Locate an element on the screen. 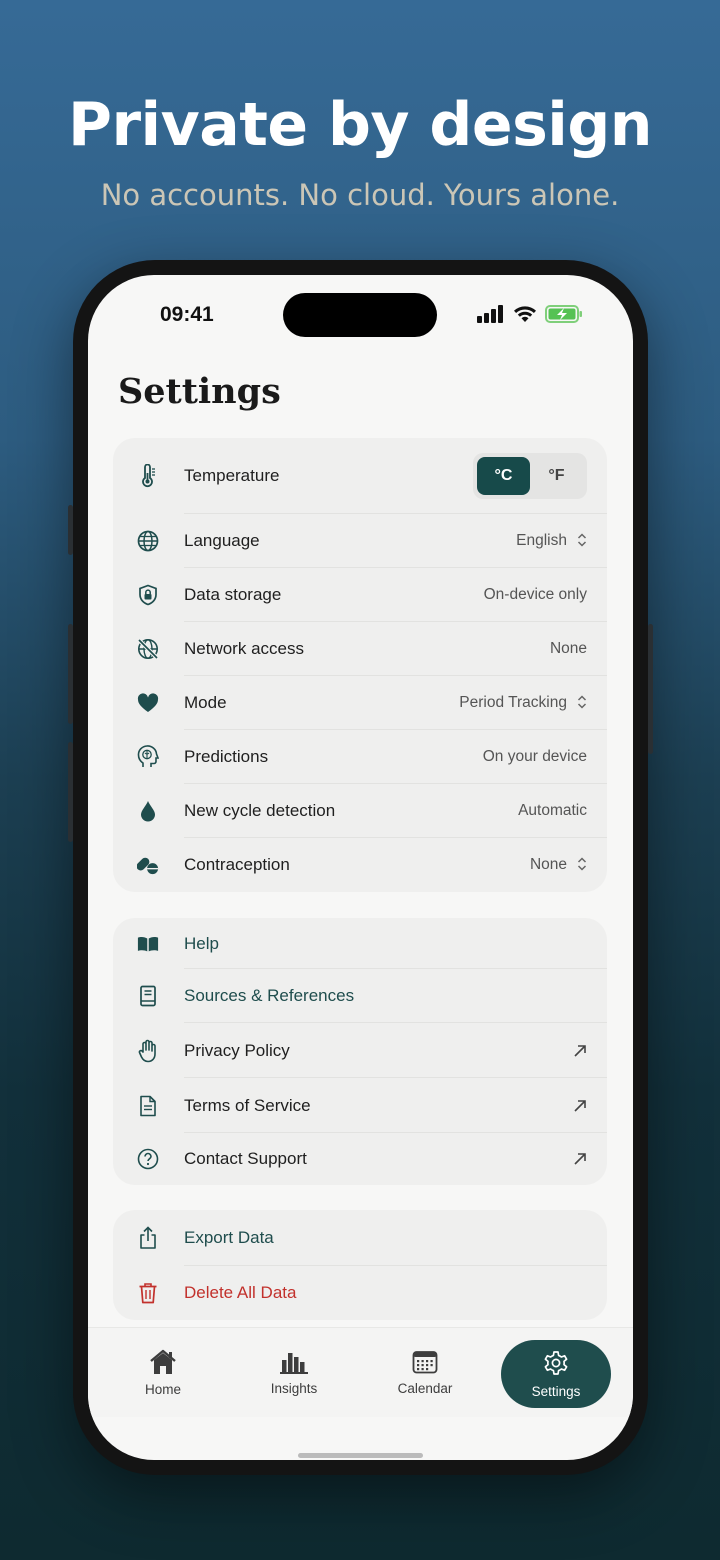 The image size is (720, 1560). fahrenheit-option: °F is located at coordinates (556, 476).